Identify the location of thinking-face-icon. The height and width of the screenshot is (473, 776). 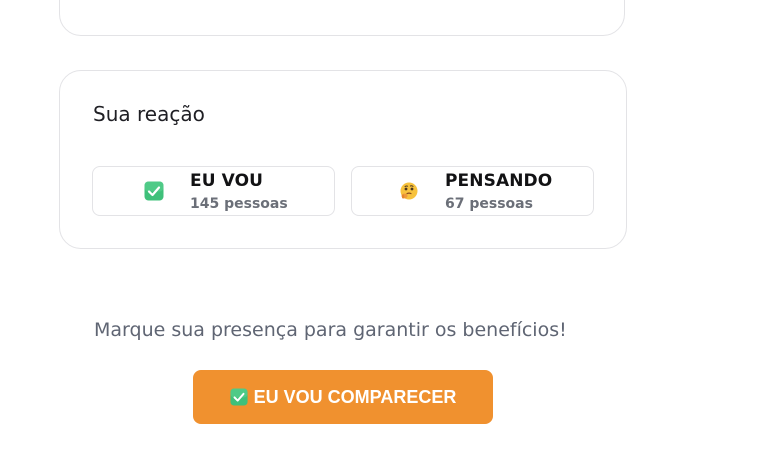
(409, 191).